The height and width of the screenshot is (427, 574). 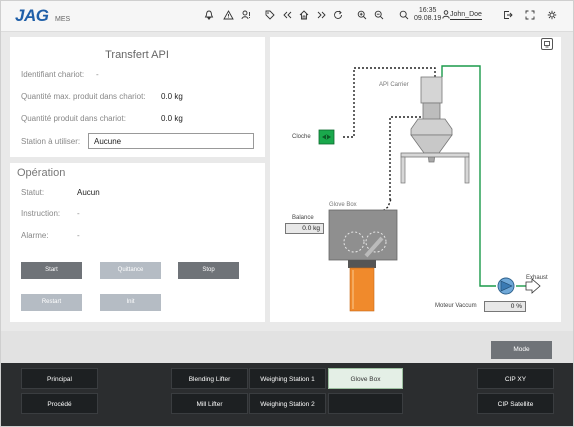 What do you see at coordinates (362, 264) in the screenshot?
I see `orange-tube-cap` at bounding box center [362, 264].